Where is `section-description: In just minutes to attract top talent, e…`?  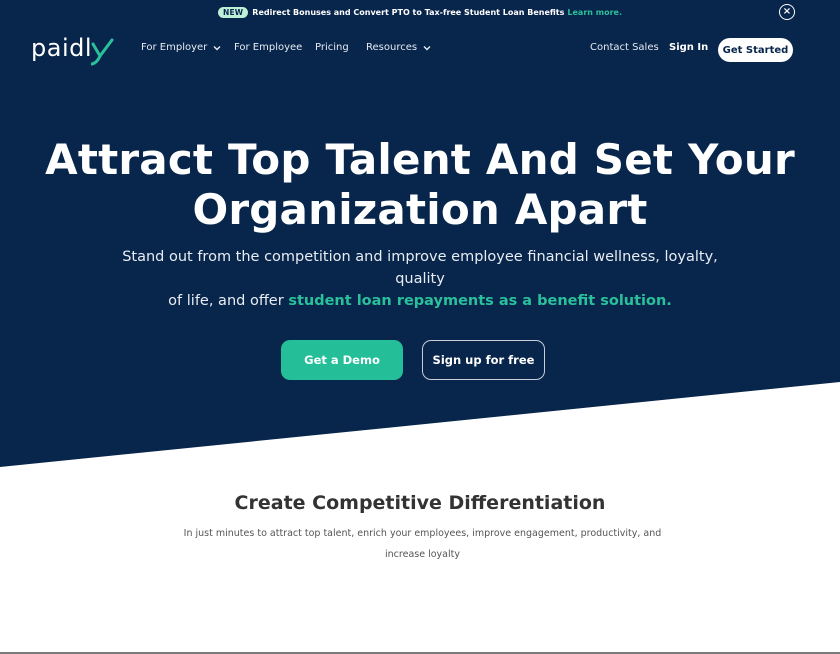
section-description: In just minutes to attract top talent, e… is located at coordinates (422, 544).